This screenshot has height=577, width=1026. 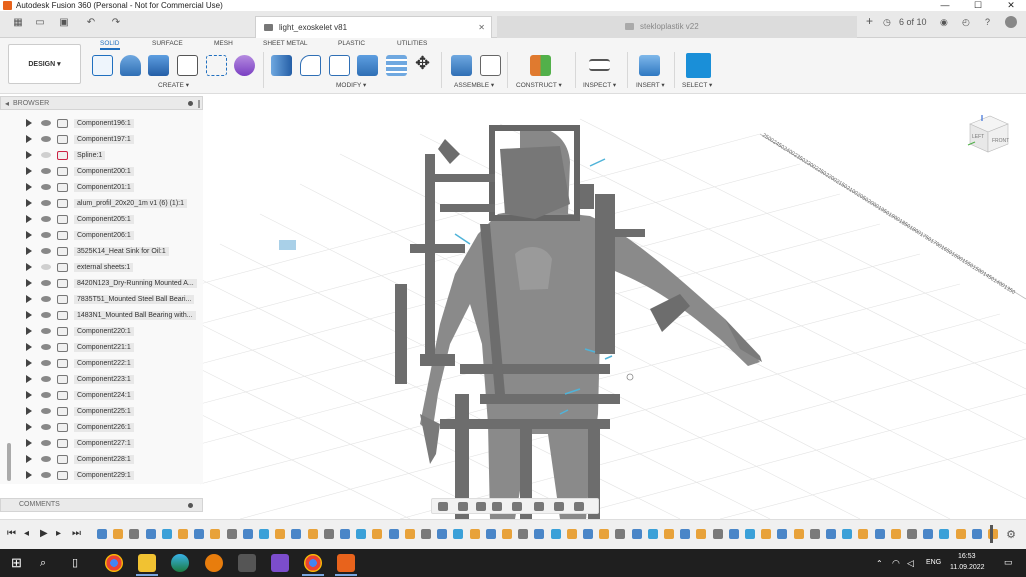 What do you see at coordinates (101, 219) in the screenshot?
I see `browser-item: Component205:1` at bounding box center [101, 219].